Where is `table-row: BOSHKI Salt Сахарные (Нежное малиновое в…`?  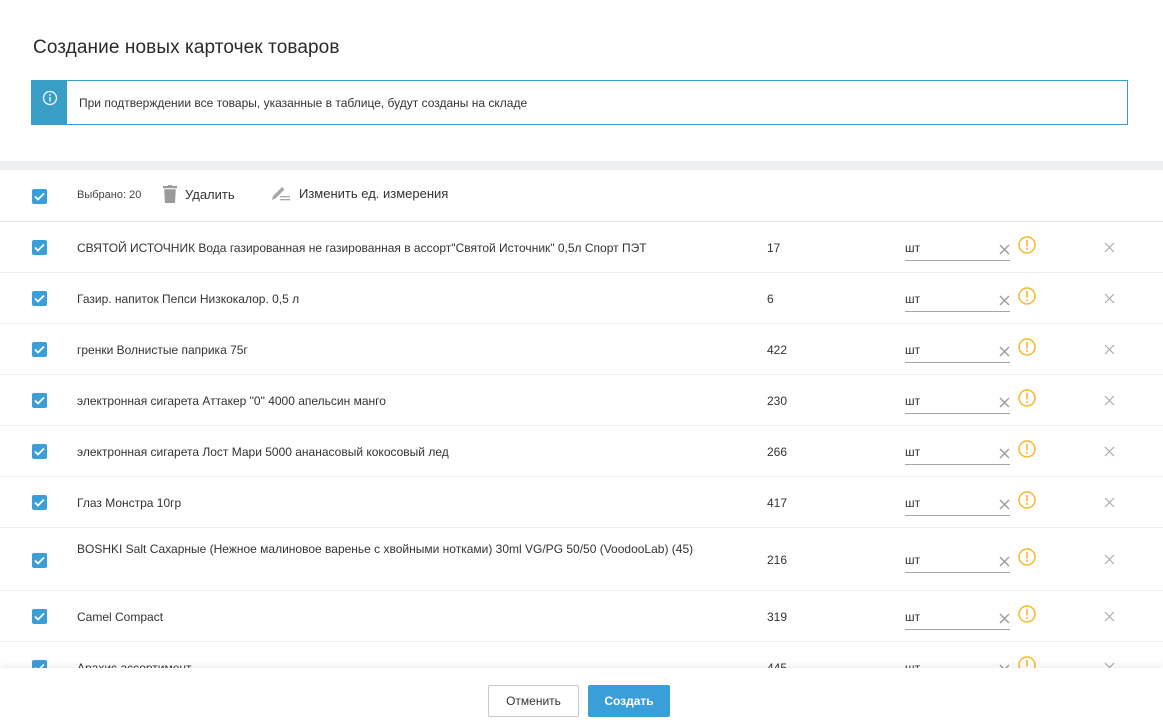 table-row: BOSHKI Salt Сахарные (Нежное малиновое в… is located at coordinates (581, 559).